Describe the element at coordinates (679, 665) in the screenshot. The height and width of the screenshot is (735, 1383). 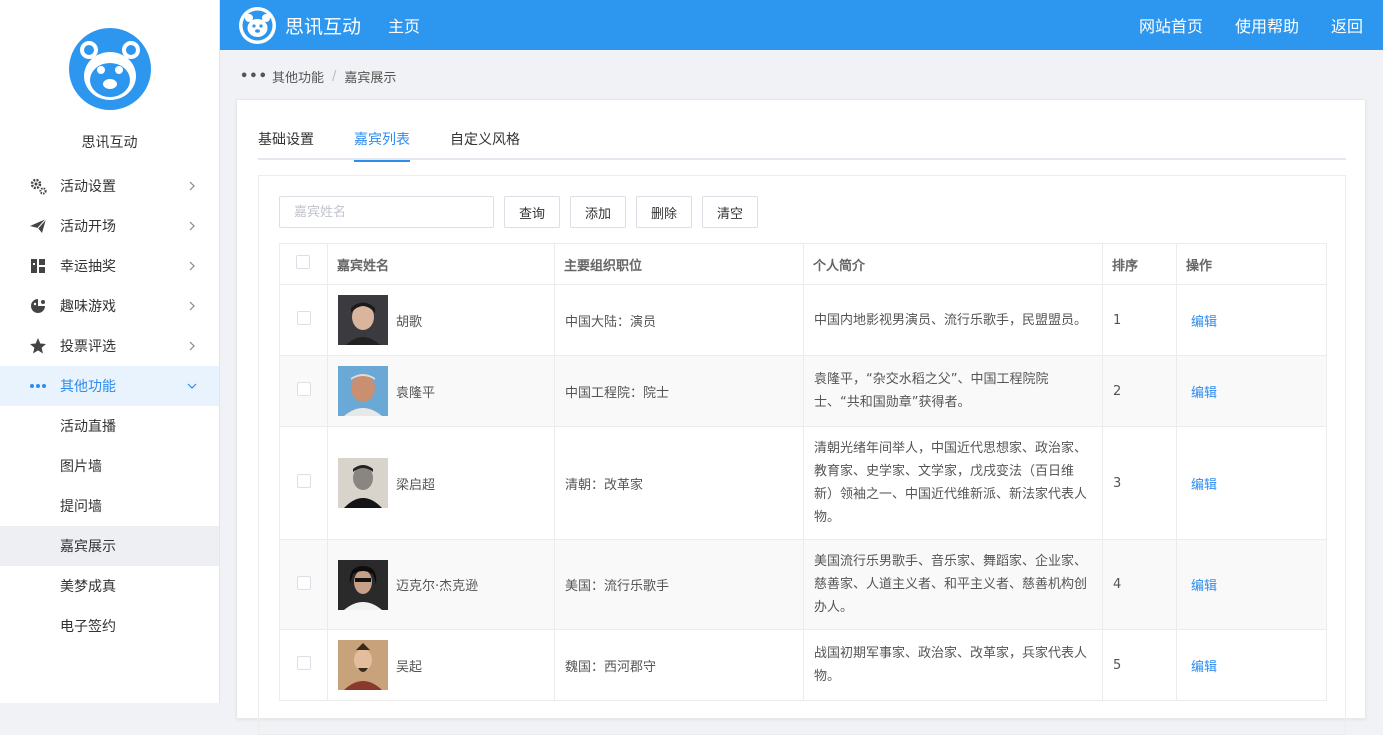
I see `guest-position: 魏国：西河郡守` at that location.